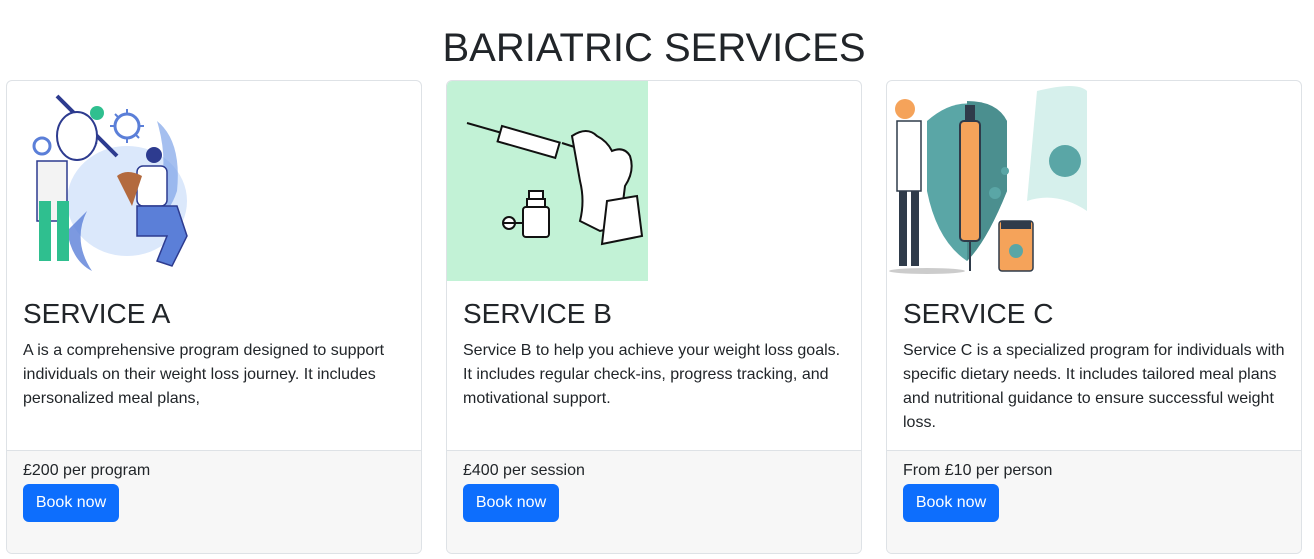 The width and height of the screenshot is (1314, 559). I want to click on service-c-price: From £10 per person, so click(978, 470).